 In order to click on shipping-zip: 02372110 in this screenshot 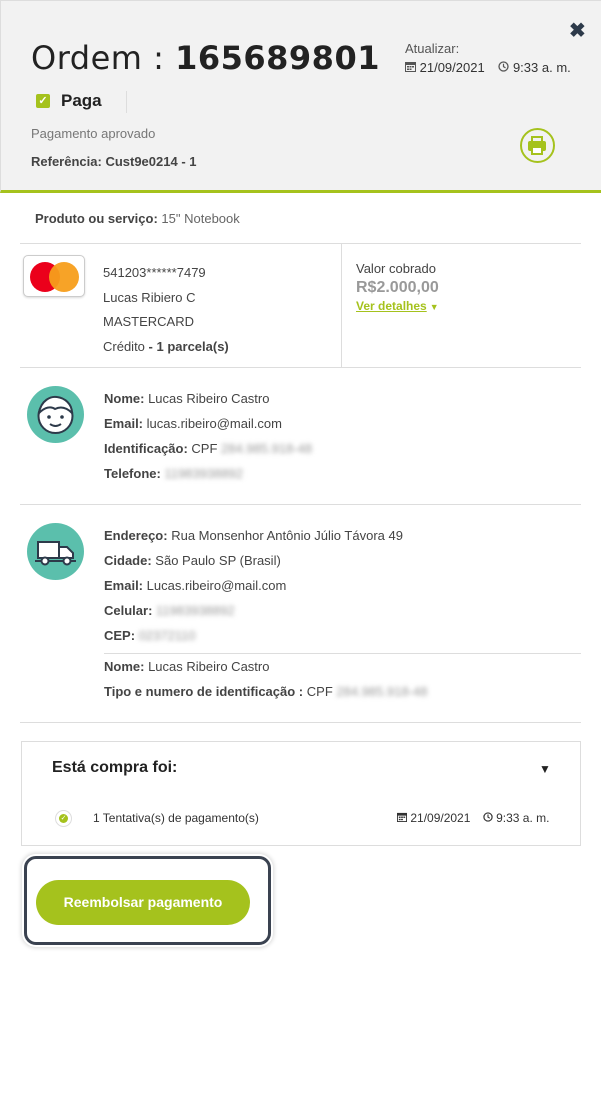, I will do `click(167, 635)`.